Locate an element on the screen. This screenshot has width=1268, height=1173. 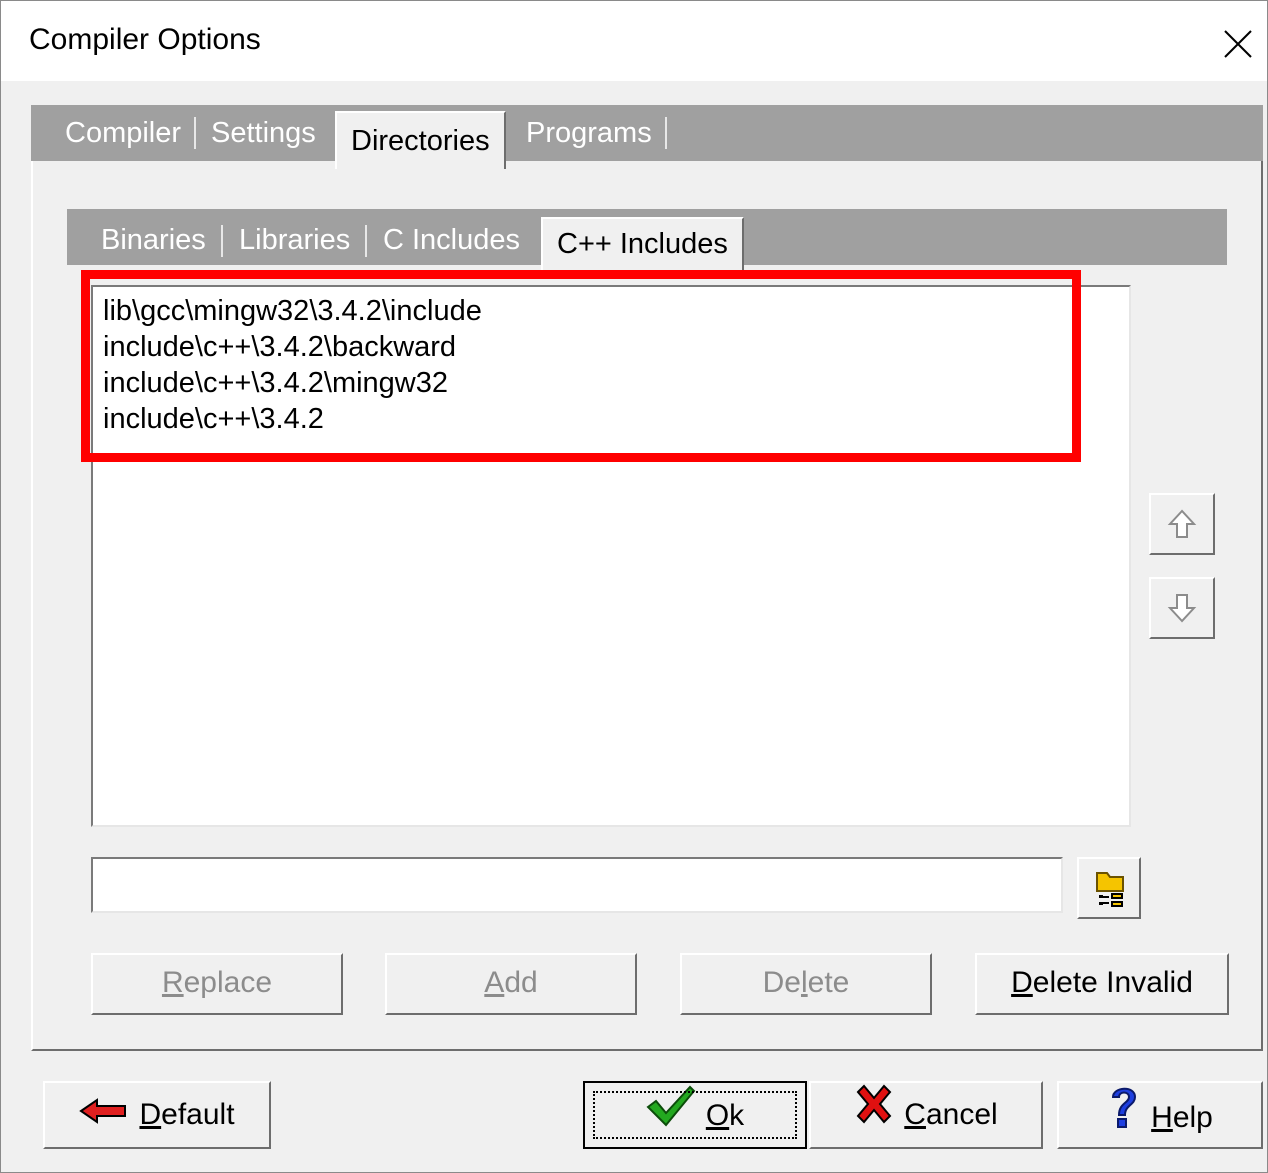
move-up-button is located at coordinates (1182, 524).